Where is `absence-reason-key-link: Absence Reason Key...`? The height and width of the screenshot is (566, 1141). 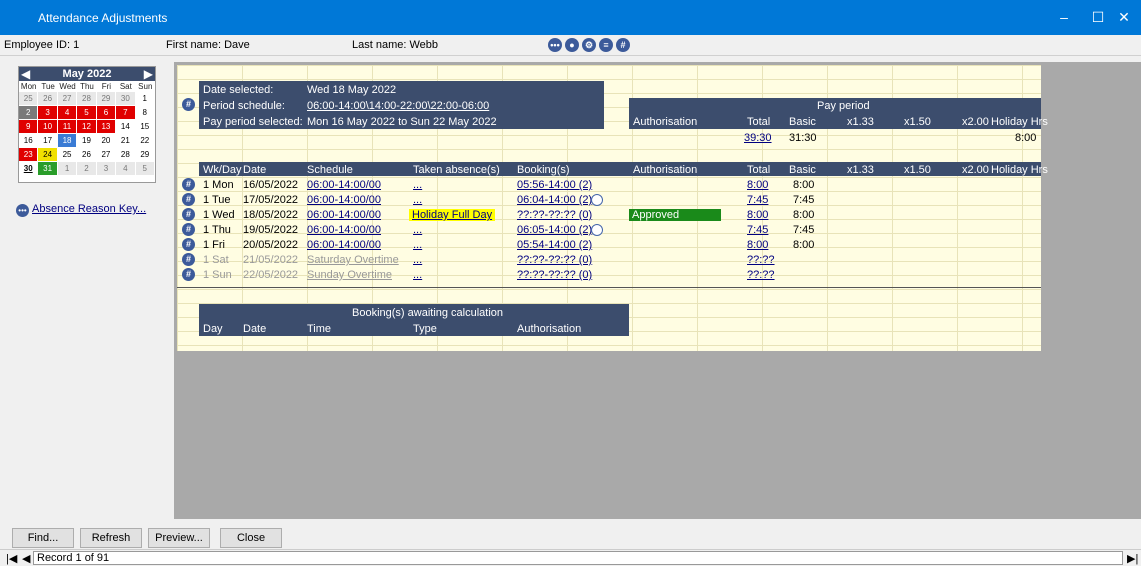
absence-reason-key-link: Absence Reason Key... is located at coordinates (89, 209).